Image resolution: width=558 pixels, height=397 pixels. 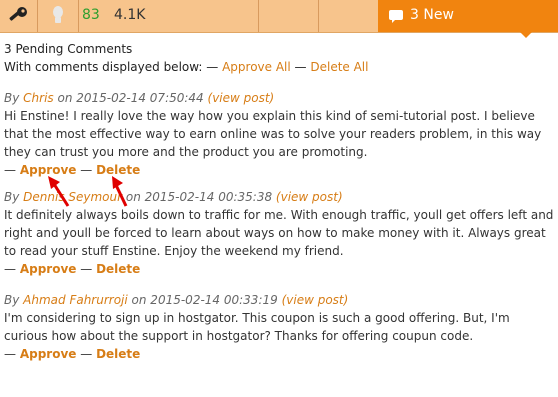 I want to click on admin-toolbar: 83 4.1K 3 New, so click(x=279, y=19).